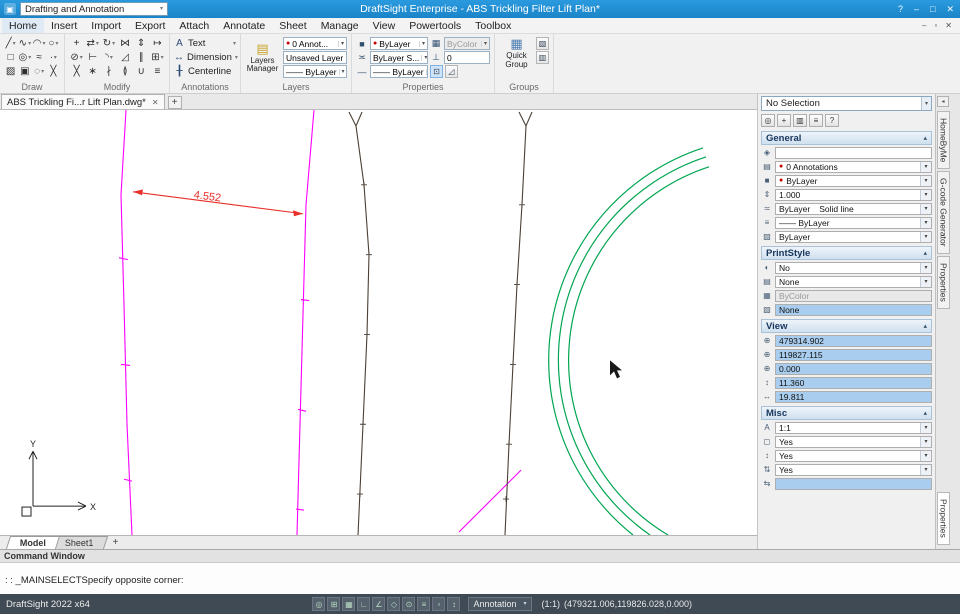  Describe the element at coordinates (141, 58) in the screenshot. I see `offset-tool: ∥▾` at that location.